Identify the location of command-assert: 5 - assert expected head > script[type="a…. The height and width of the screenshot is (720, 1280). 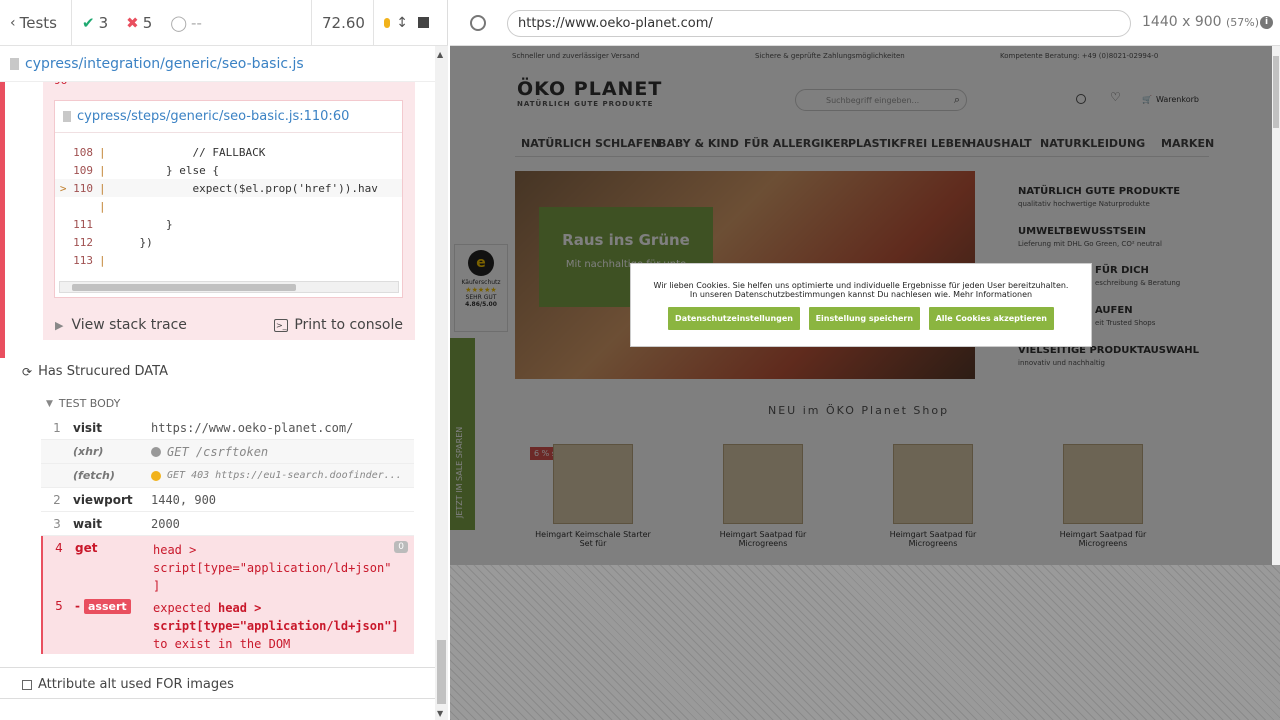
(227, 624).